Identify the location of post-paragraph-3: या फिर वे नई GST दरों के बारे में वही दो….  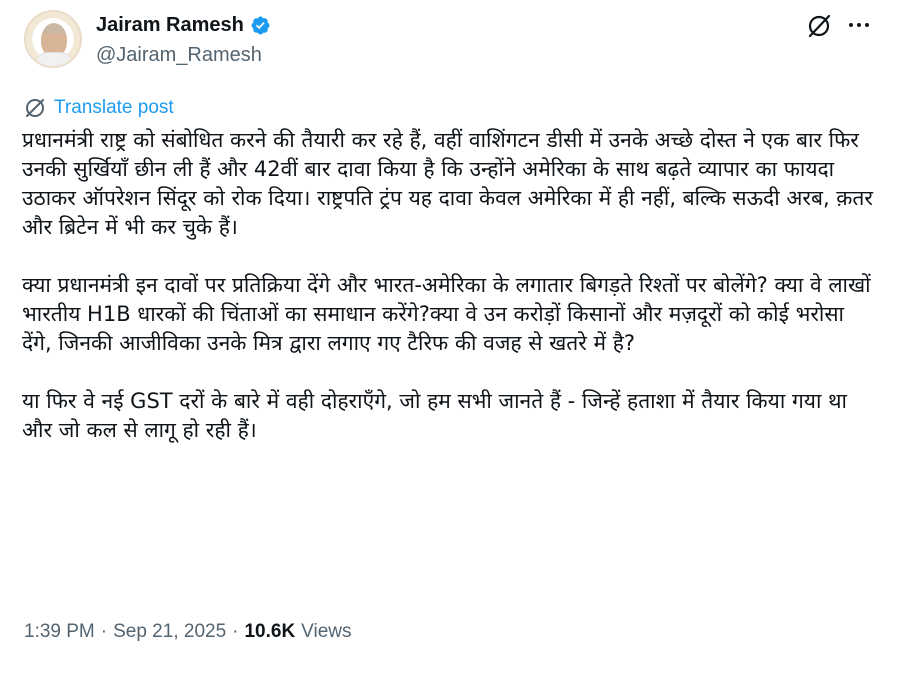
(434, 415).